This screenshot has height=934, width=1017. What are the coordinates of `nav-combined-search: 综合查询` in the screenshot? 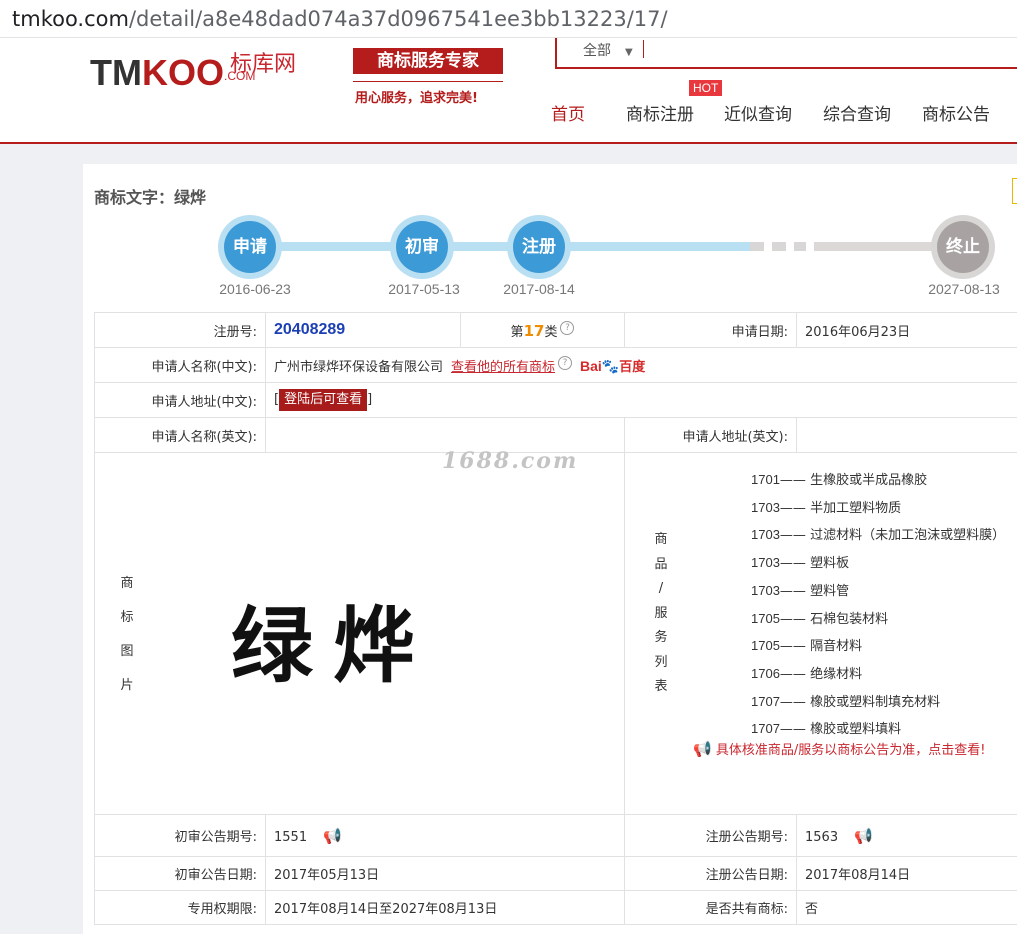 It's located at (857, 112).